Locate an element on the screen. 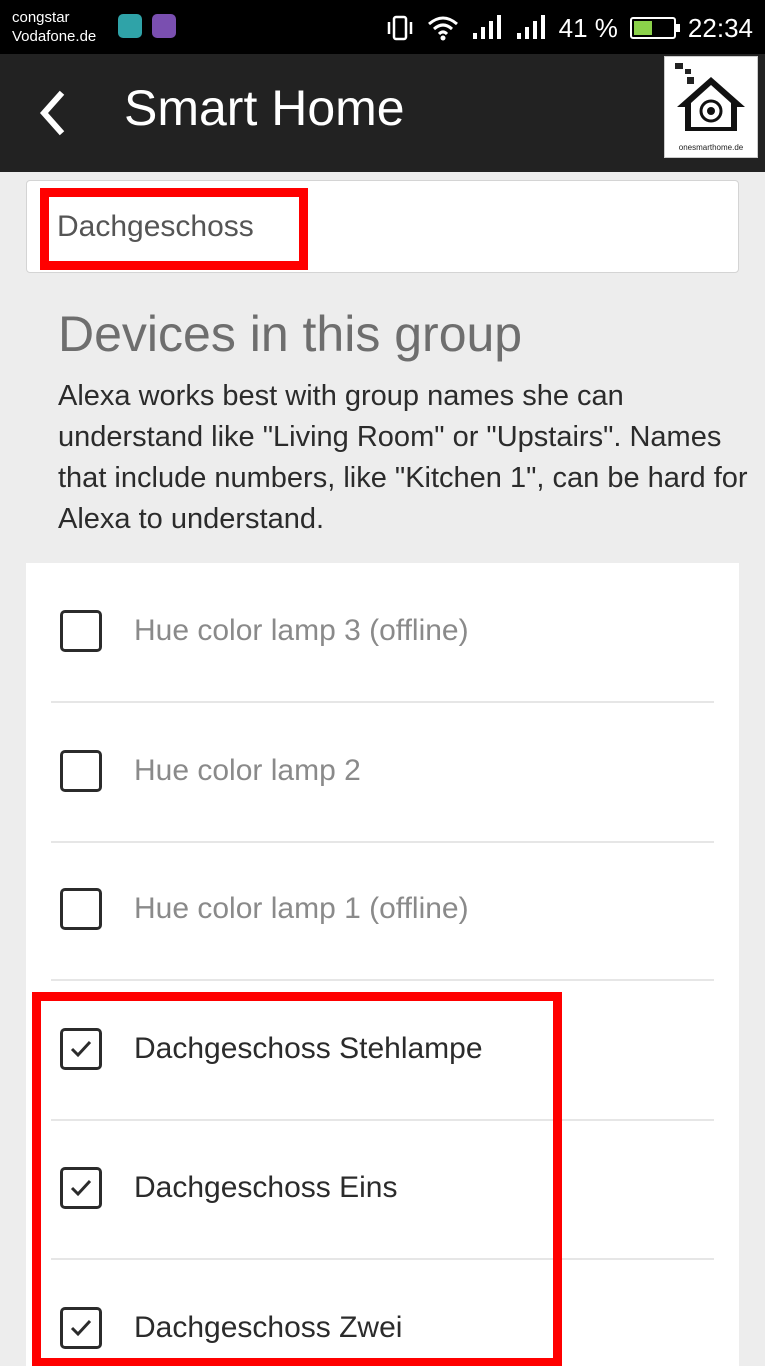 This screenshot has width=765, height=1366. status-bar: congstar Vodafone.de 41 % 22:34 is located at coordinates (382, 27).